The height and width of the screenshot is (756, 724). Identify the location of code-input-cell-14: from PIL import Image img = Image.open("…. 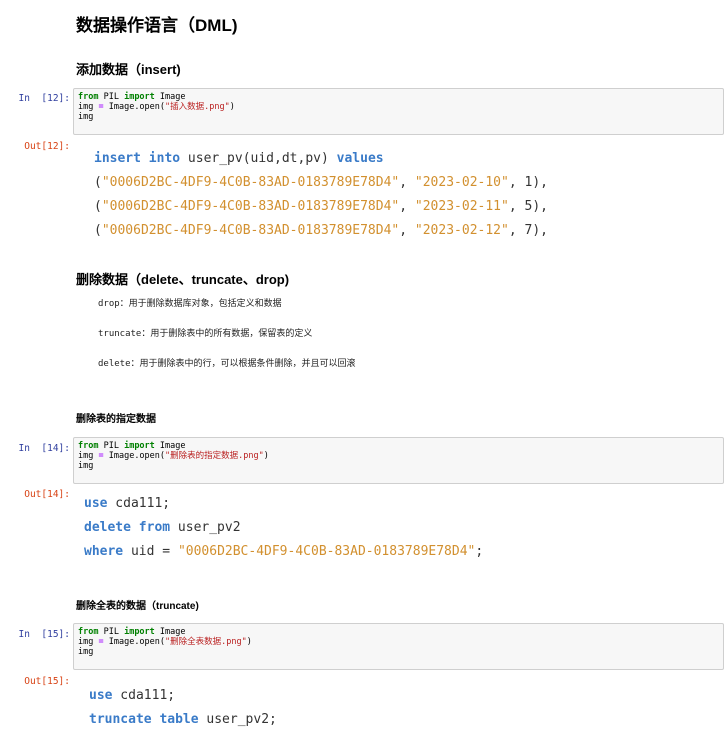
(398, 460).